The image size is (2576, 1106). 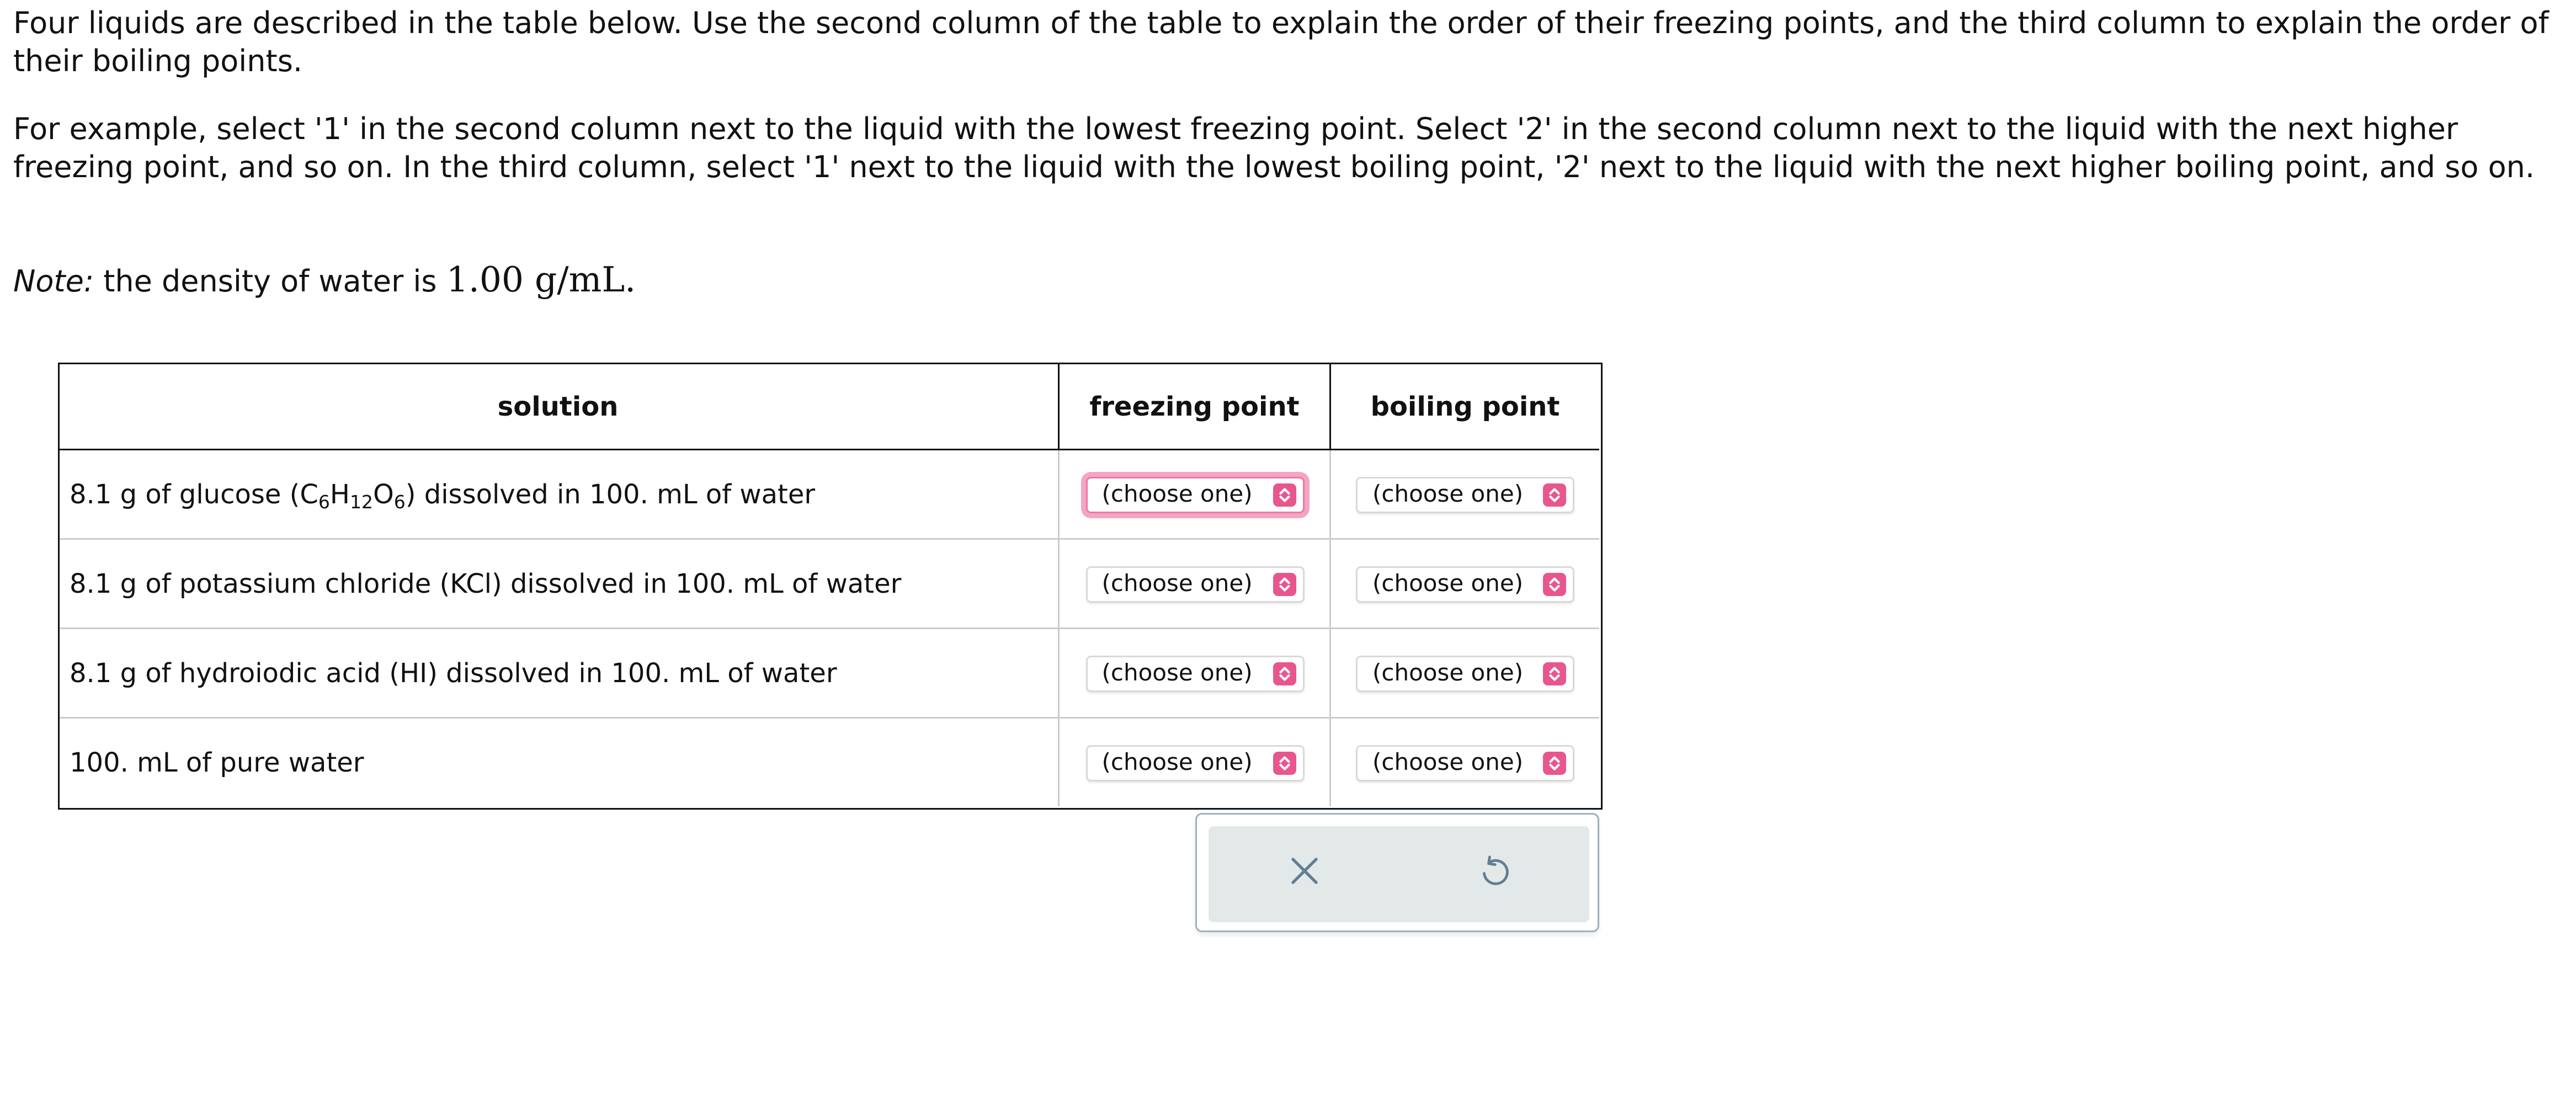 I want to click on table-header-row: solution freezing point boiling point, so click(x=828, y=407).